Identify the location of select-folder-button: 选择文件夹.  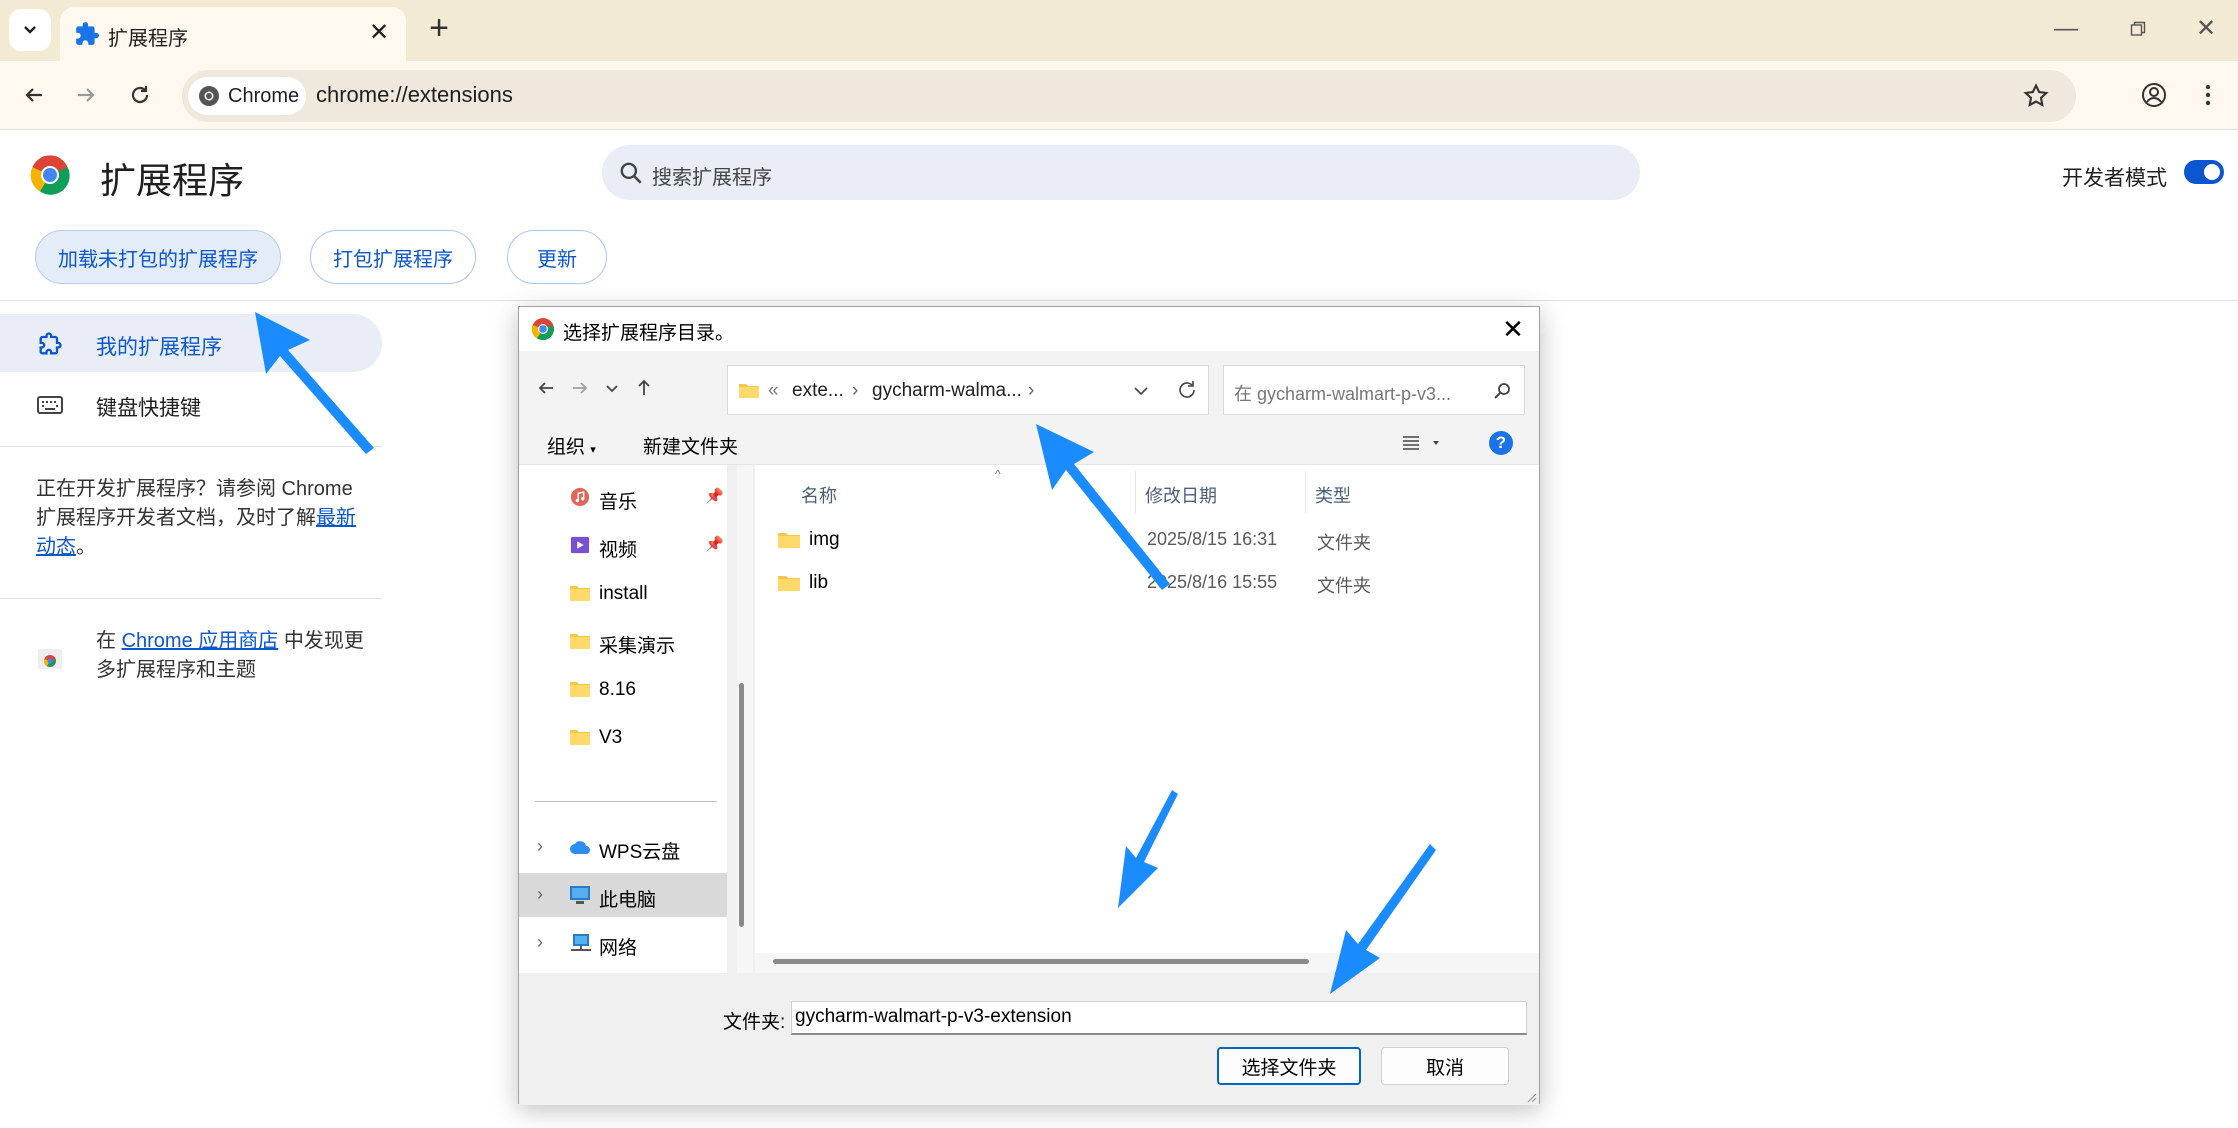
(1289, 1066).